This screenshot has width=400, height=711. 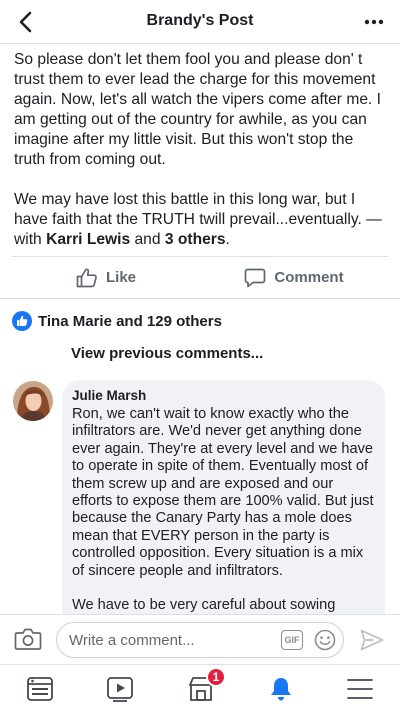 What do you see at coordinates (88, 239) in the screenshot?
I see `tagged-person-link: Karri Lewis` at bounding box center [88, 239].